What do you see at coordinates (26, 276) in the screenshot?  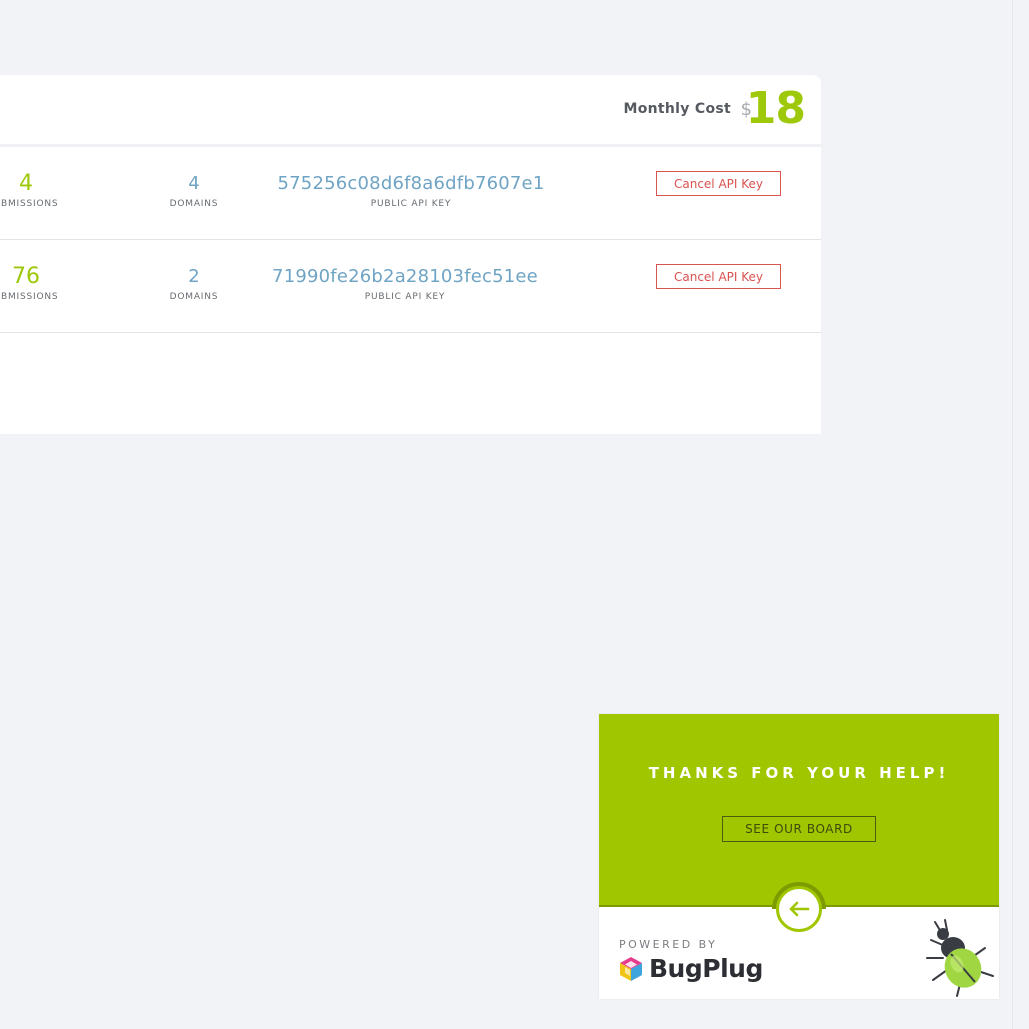 I see `submissions-count: 76` at bounding box center [26, 276].